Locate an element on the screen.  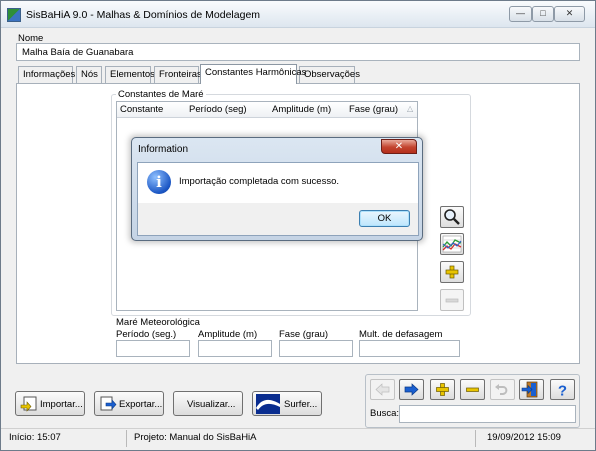
meteo-group-label: Maré Meteorológica is located at coordinates (158, 322).